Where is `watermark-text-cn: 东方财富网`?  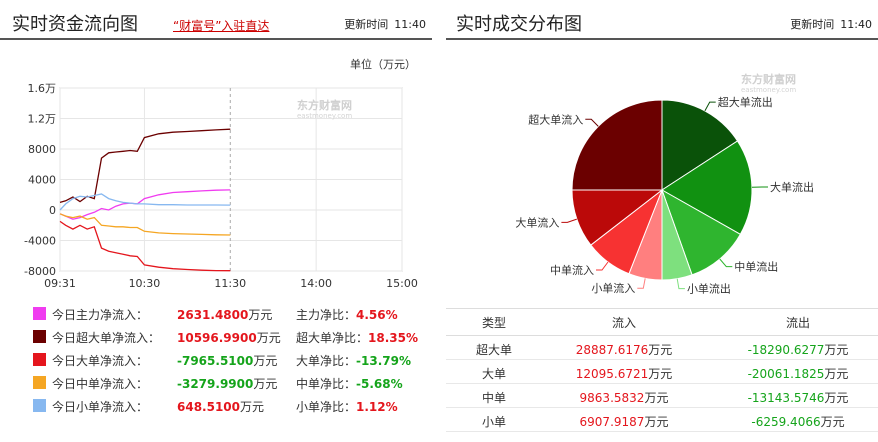
watermark-text-cn: 东方财富网 is located at coordinates (768, 79).